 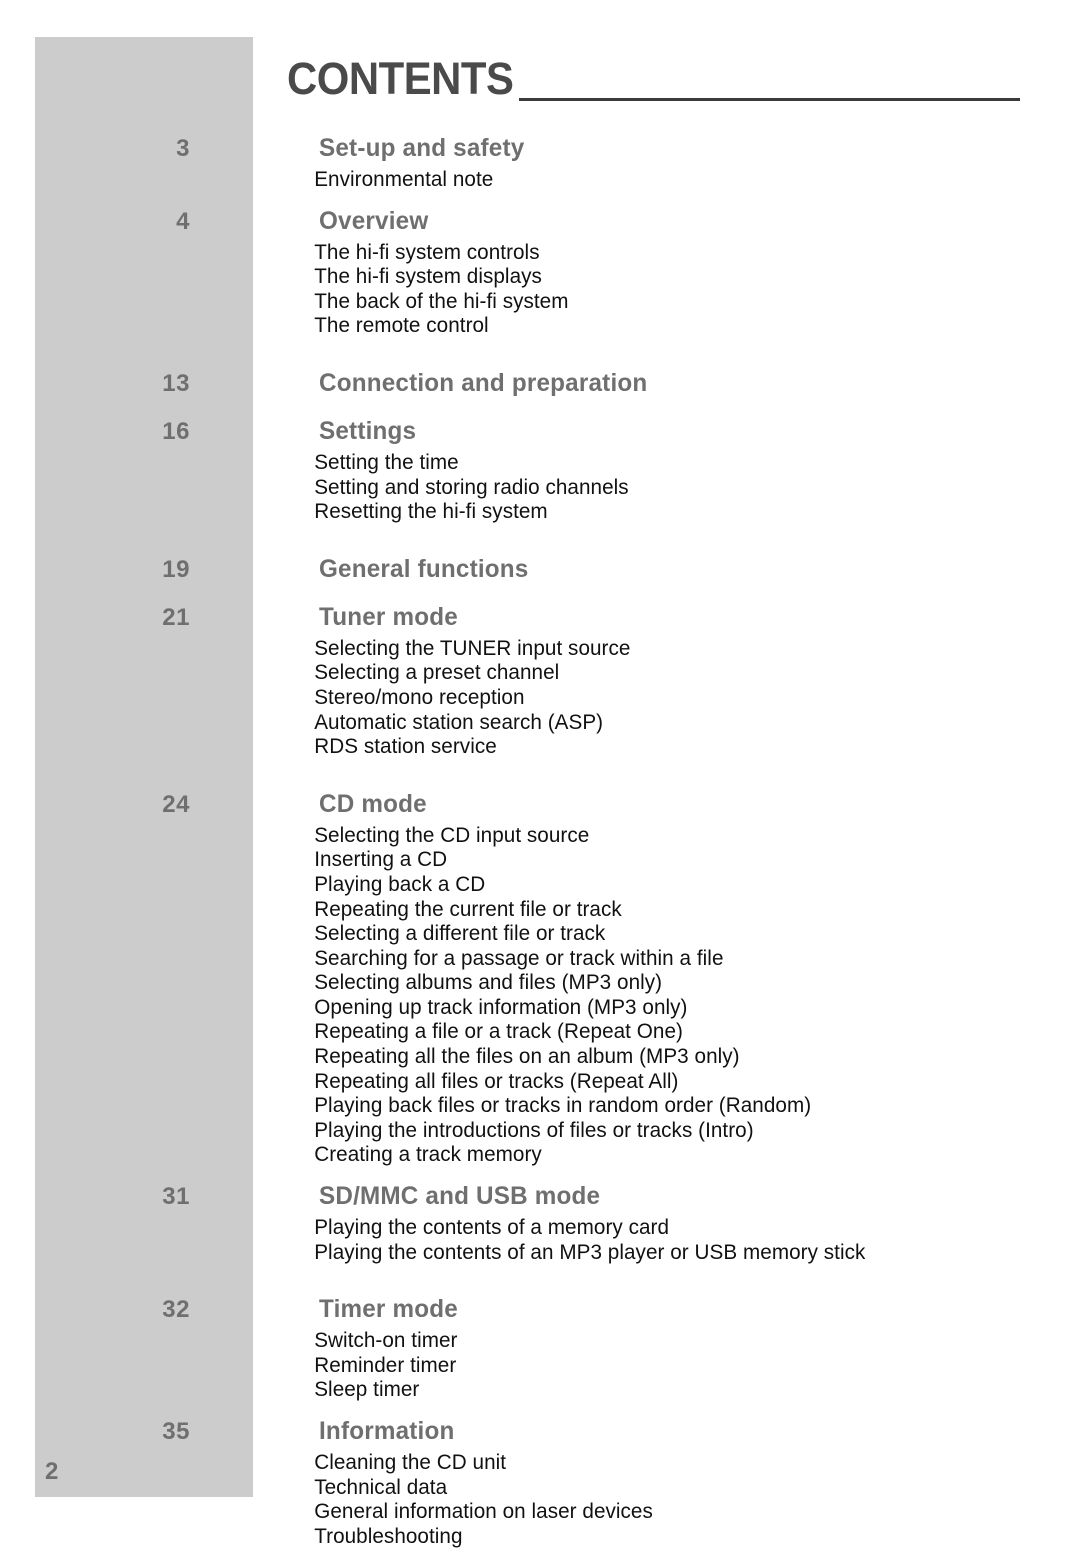 I want to click on page-folio-number: 2, so click(x=52, y=1471).